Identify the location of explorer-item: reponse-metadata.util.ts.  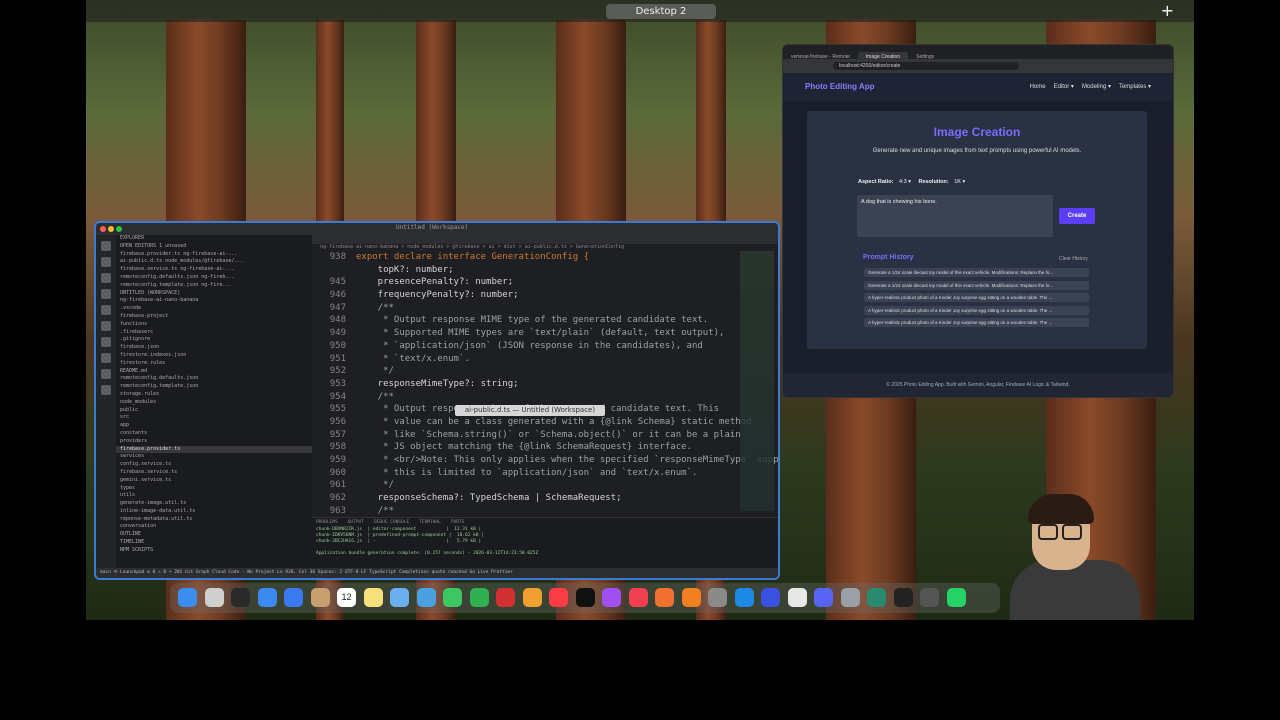
(214, 520).